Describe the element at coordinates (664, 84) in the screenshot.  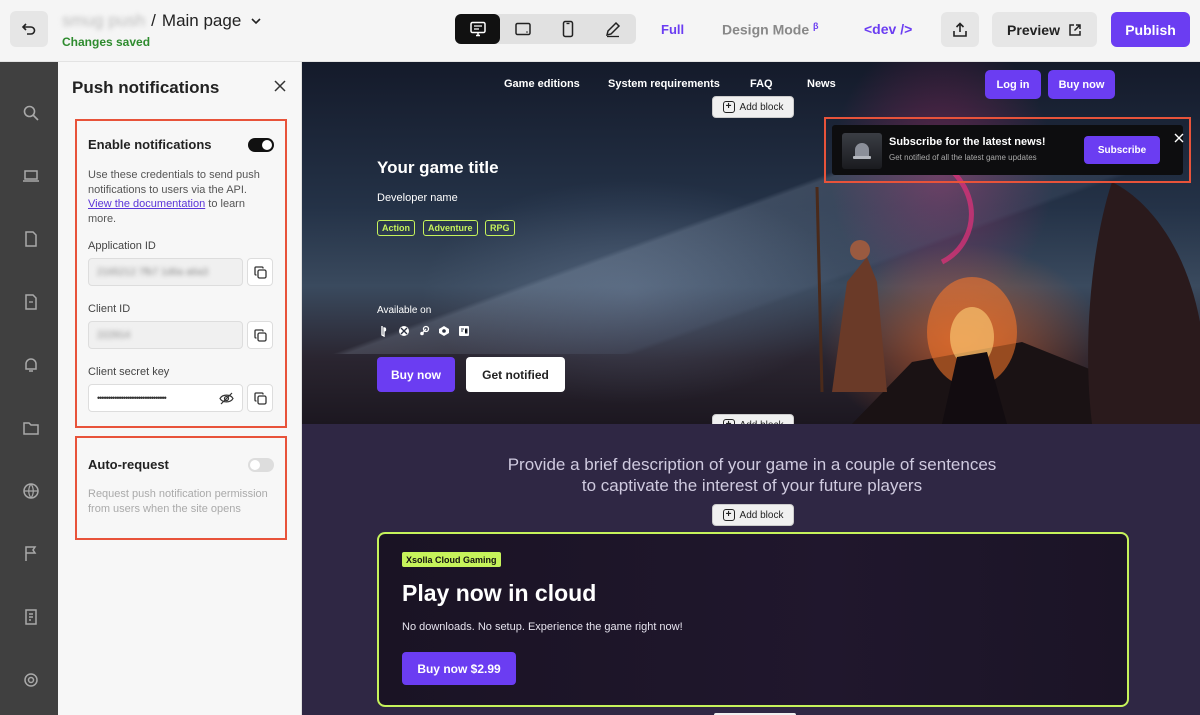
I see `nav-system-requirements: System requirements` at that location.